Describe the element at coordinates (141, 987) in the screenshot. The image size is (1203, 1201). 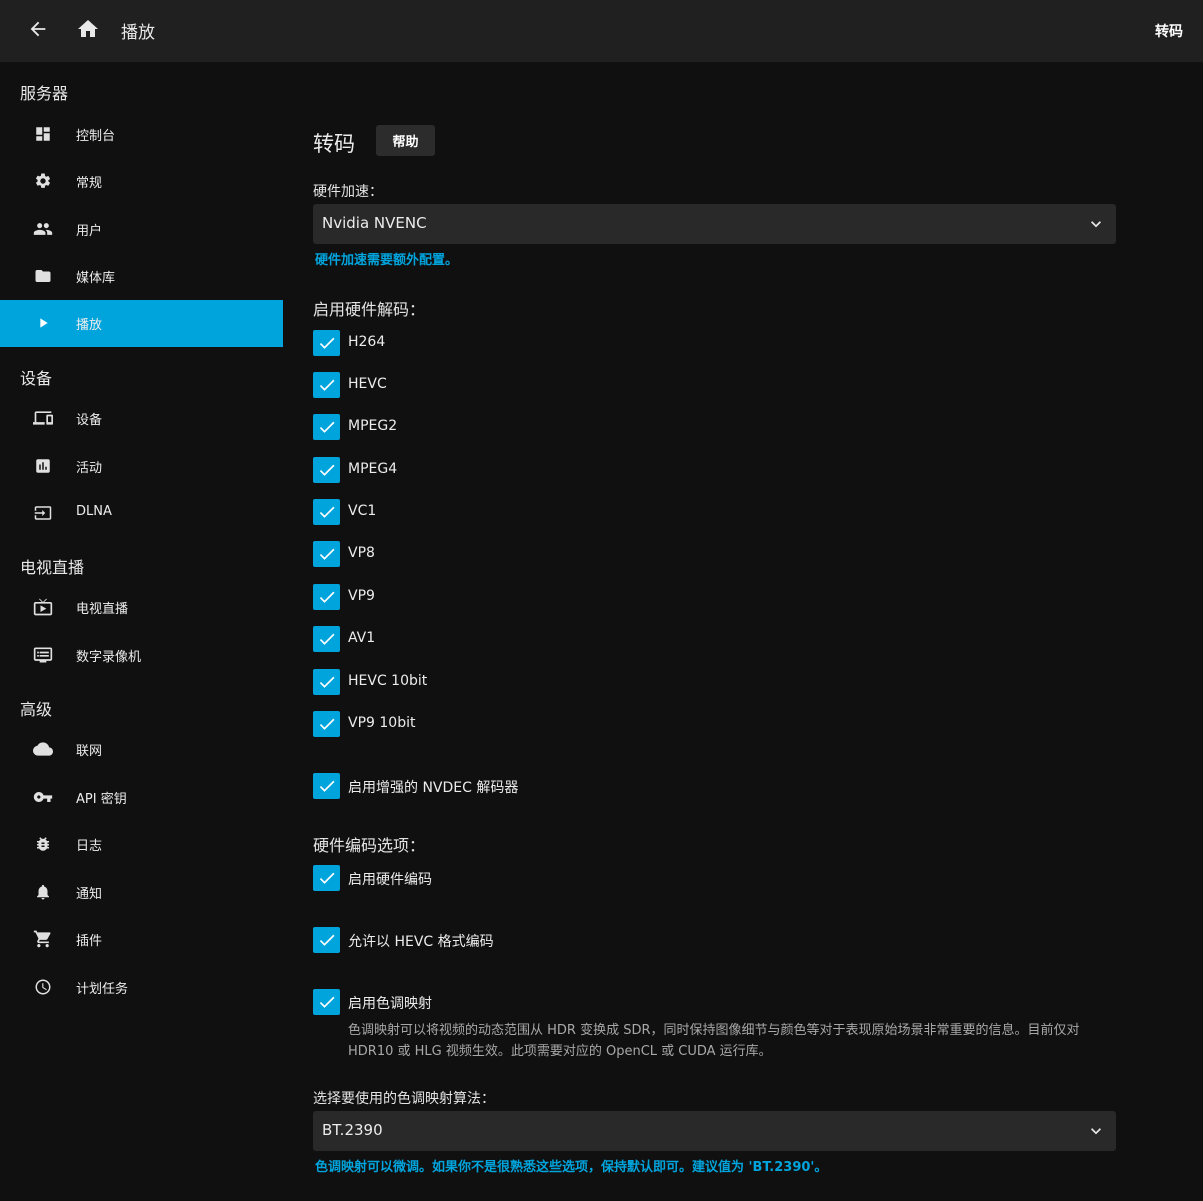
I see `sidebar-item-scheduled-tasks: 计划任务` at that location.